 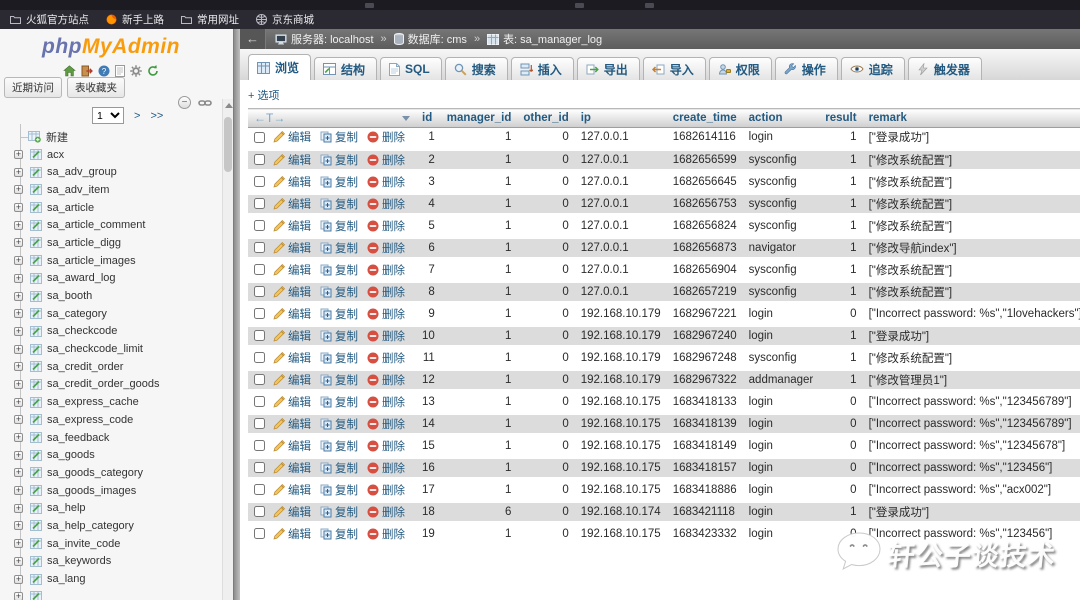 I want to click on tab-sql: SQL, so click(x=411, y=68).